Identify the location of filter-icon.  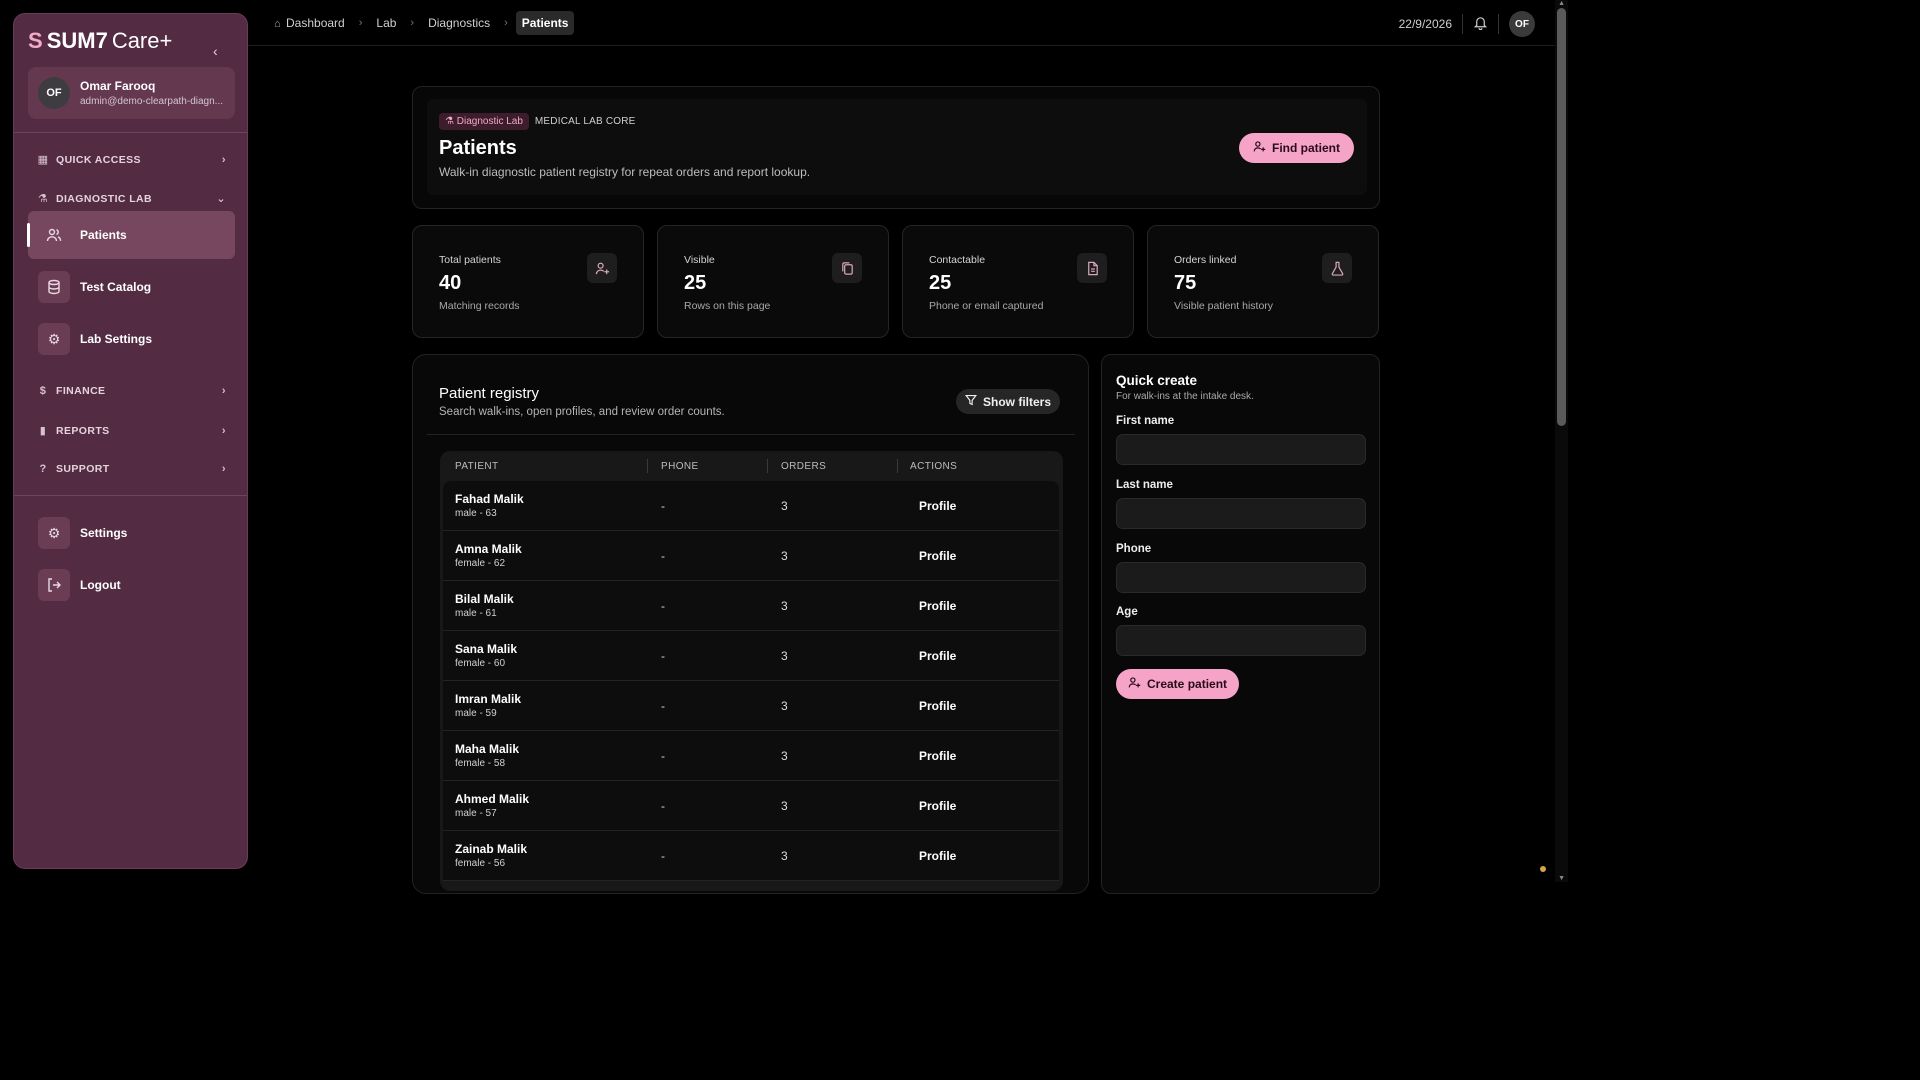
(971, 401).